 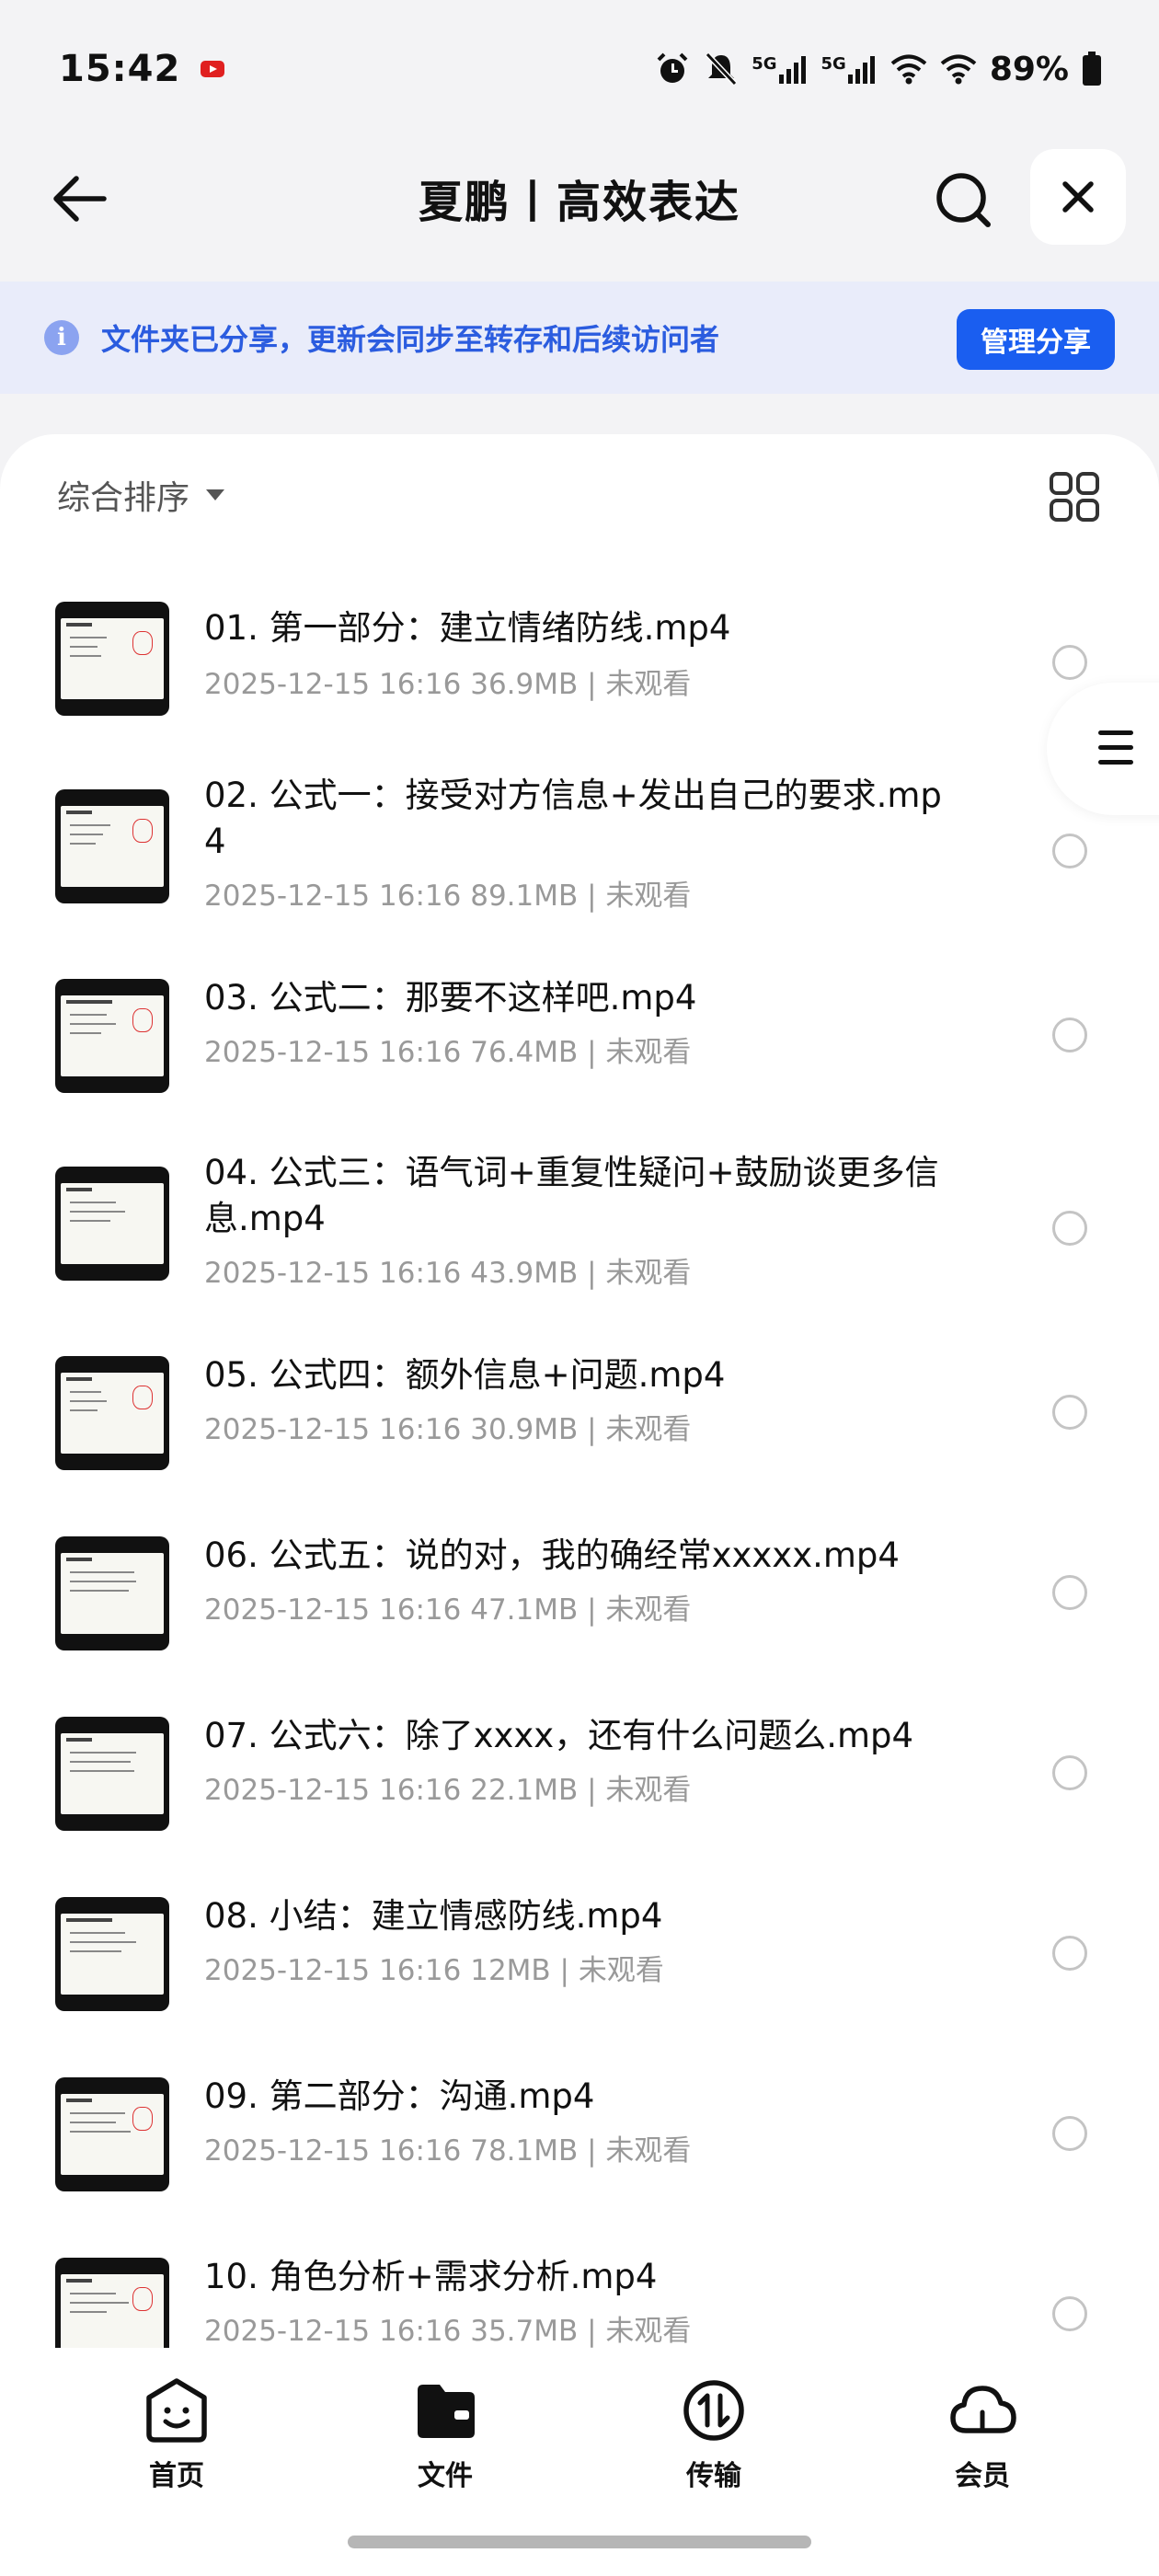 What do you see at coordinates (573, 818) in the screenshot?
I see `file-name: 02. 公式一：接受对方信息+发出自己的要求.mp4` at bounding box center [573, 818].